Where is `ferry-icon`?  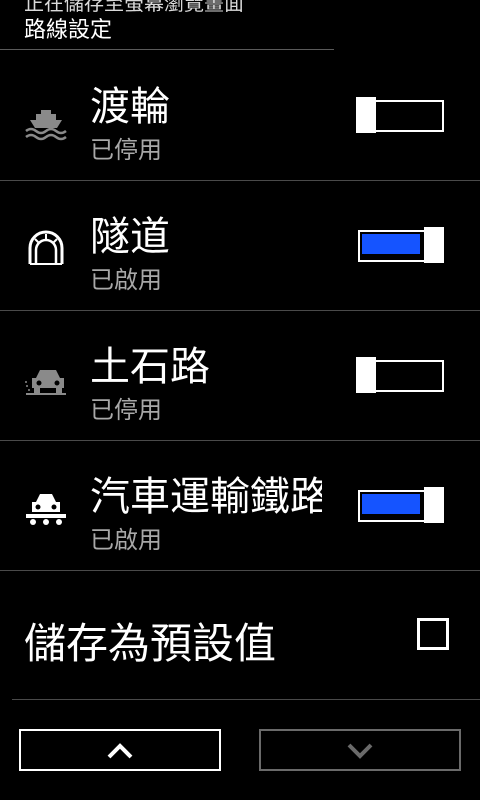 ferry-icon is located at coordinates (46, 120).